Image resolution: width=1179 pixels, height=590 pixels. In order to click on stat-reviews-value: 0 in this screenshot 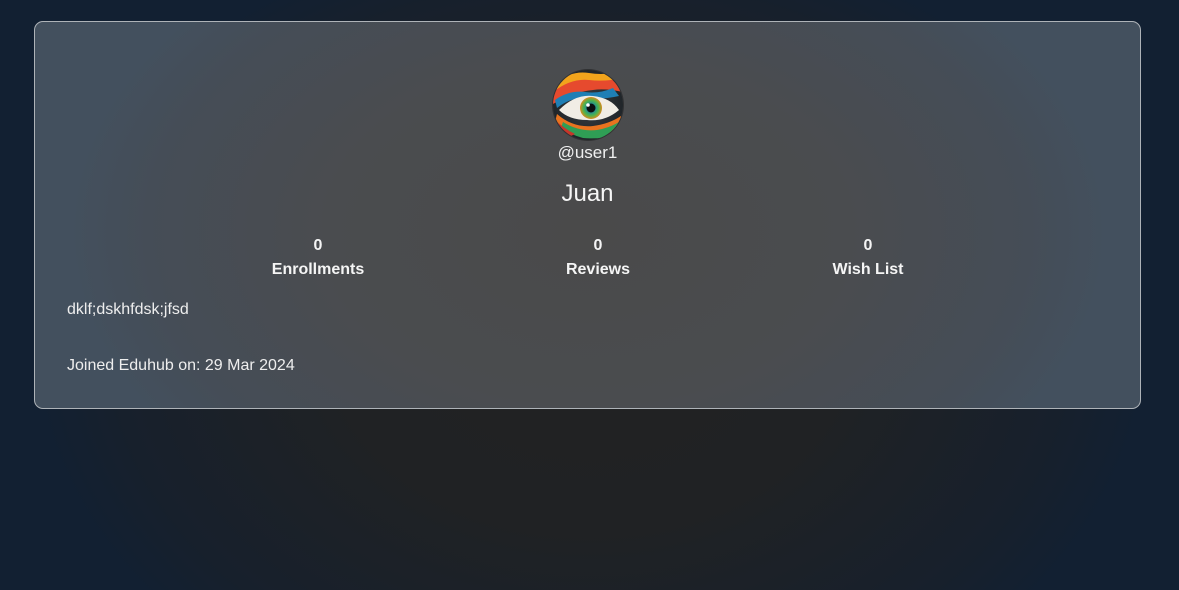, I will do `click(598, 245)`.